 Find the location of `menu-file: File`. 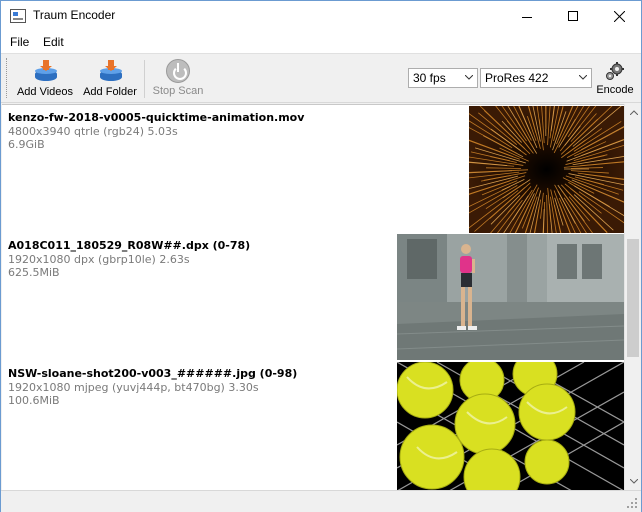

menu-file: File is located at coordinates (19, 42).